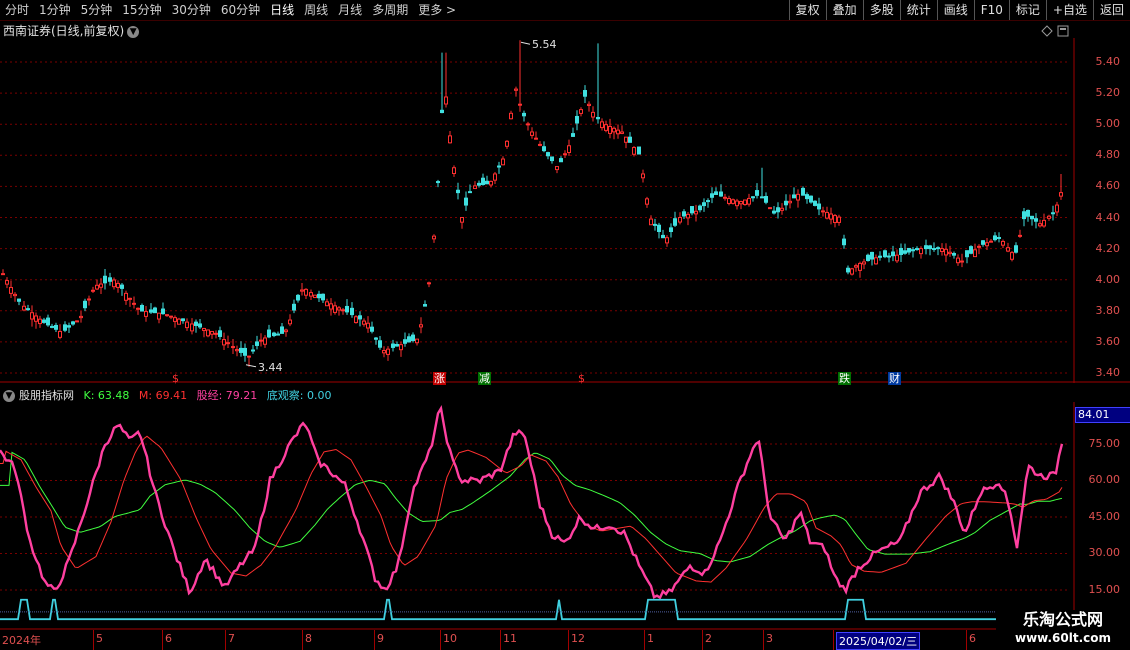  I want to click on stats-button: 统计, so click(918, 10).